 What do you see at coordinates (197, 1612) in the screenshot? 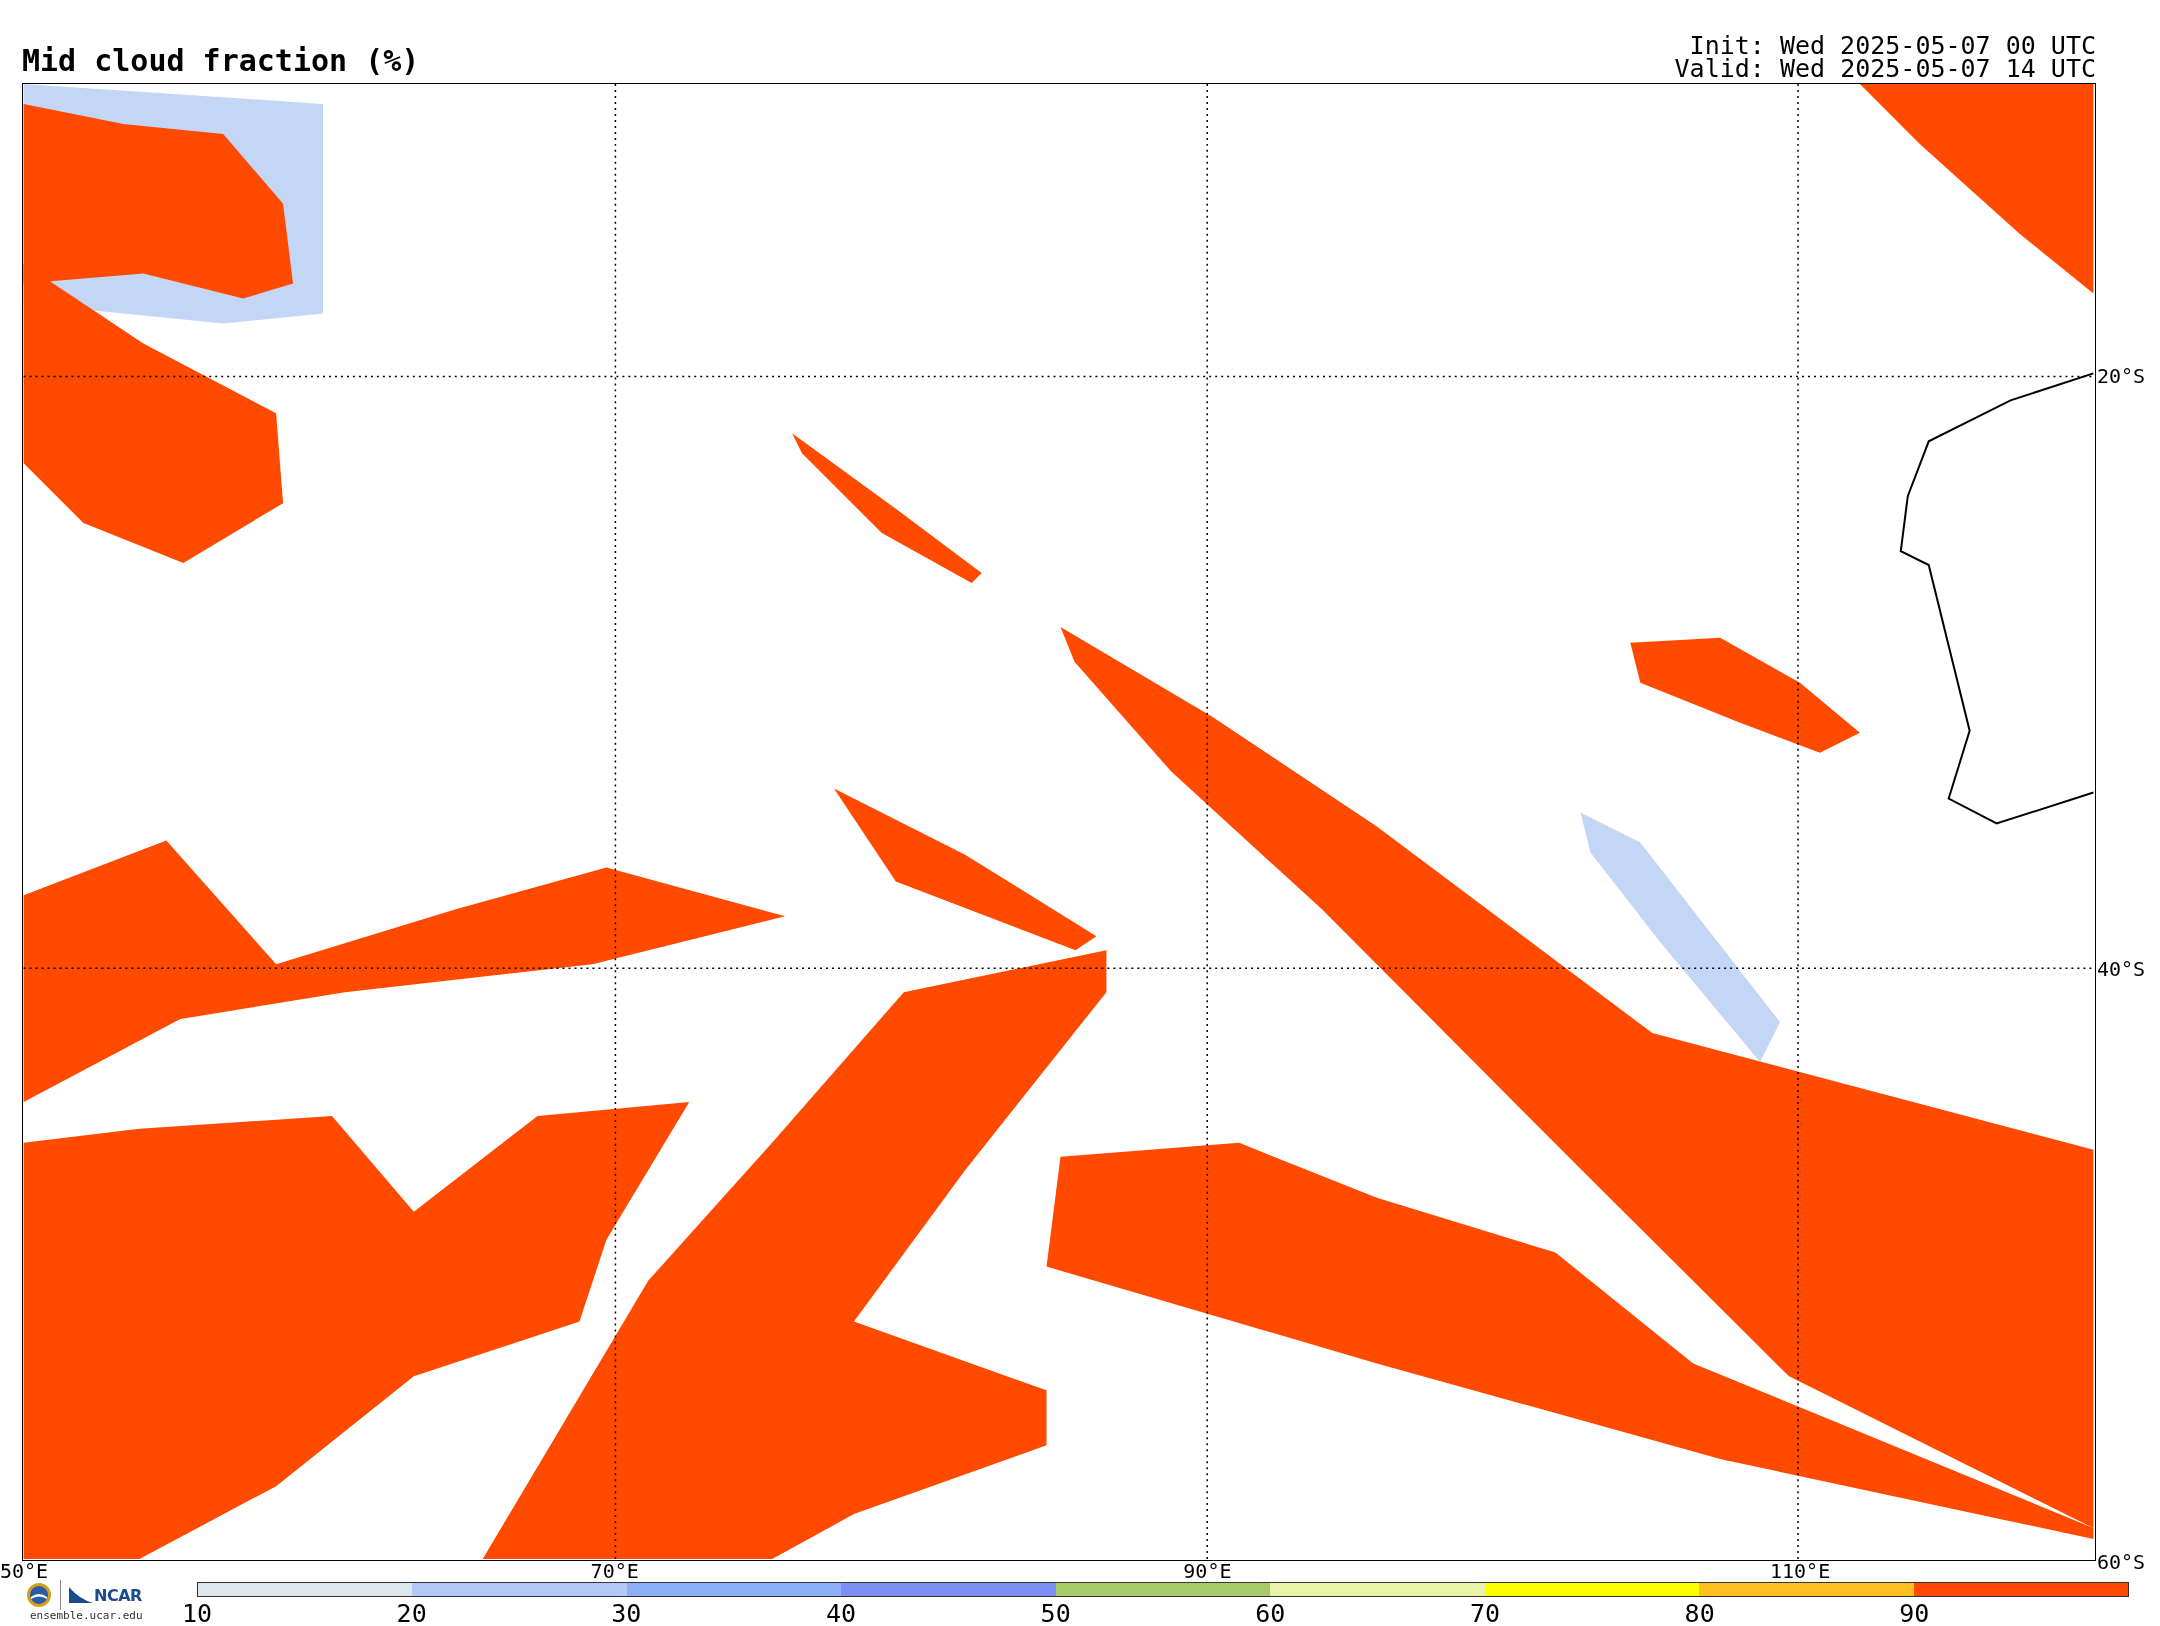
I see `colorbar-tick-label: 10` at bounding box center [197, 1612].